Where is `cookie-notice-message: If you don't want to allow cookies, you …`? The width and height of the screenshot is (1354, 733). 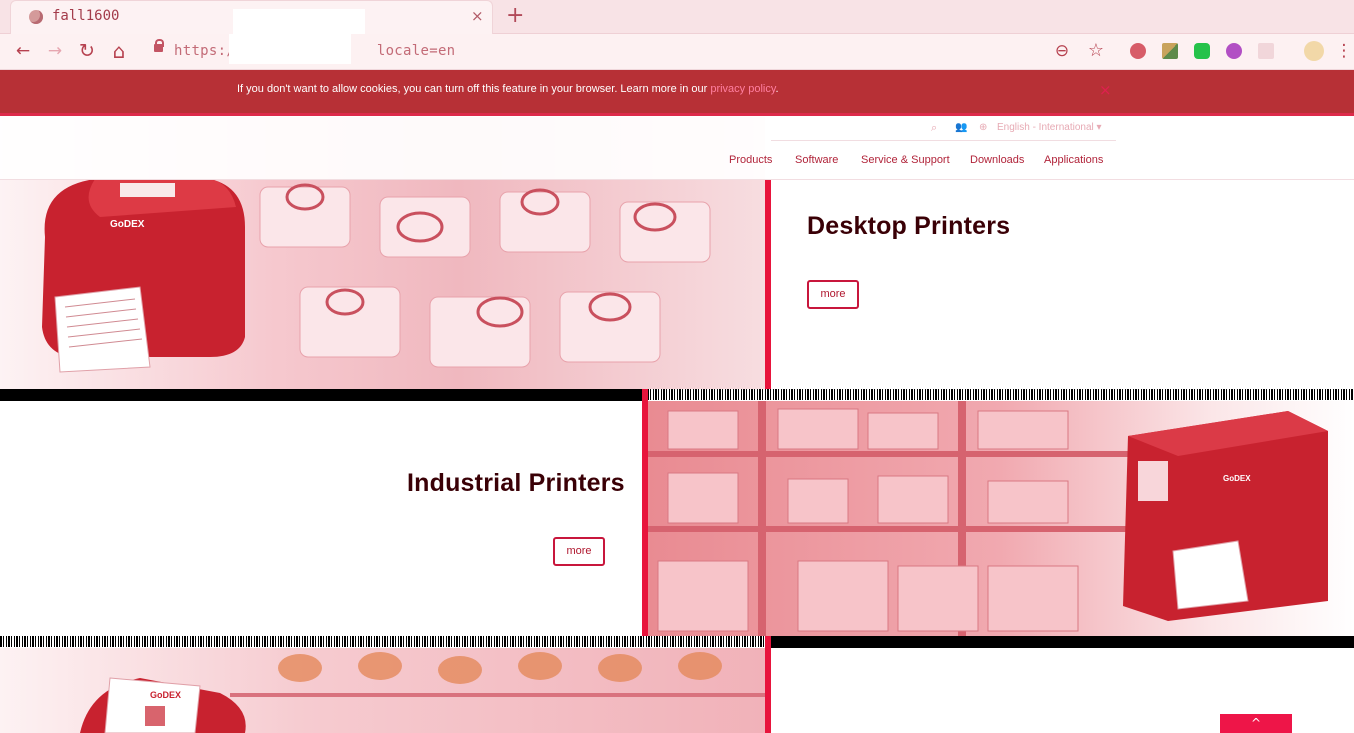 cookie-notice-message: If you don't want to allow cookies, you … is located at coordinates (474, 89).